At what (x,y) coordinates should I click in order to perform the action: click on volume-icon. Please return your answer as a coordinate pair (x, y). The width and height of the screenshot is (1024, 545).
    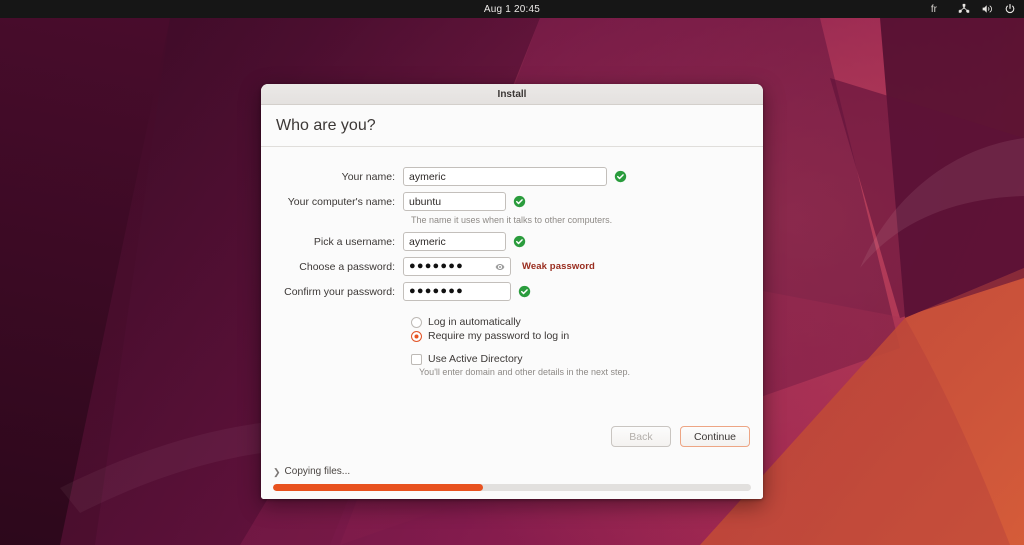
    Looking at the image, I should click on (987, 9).